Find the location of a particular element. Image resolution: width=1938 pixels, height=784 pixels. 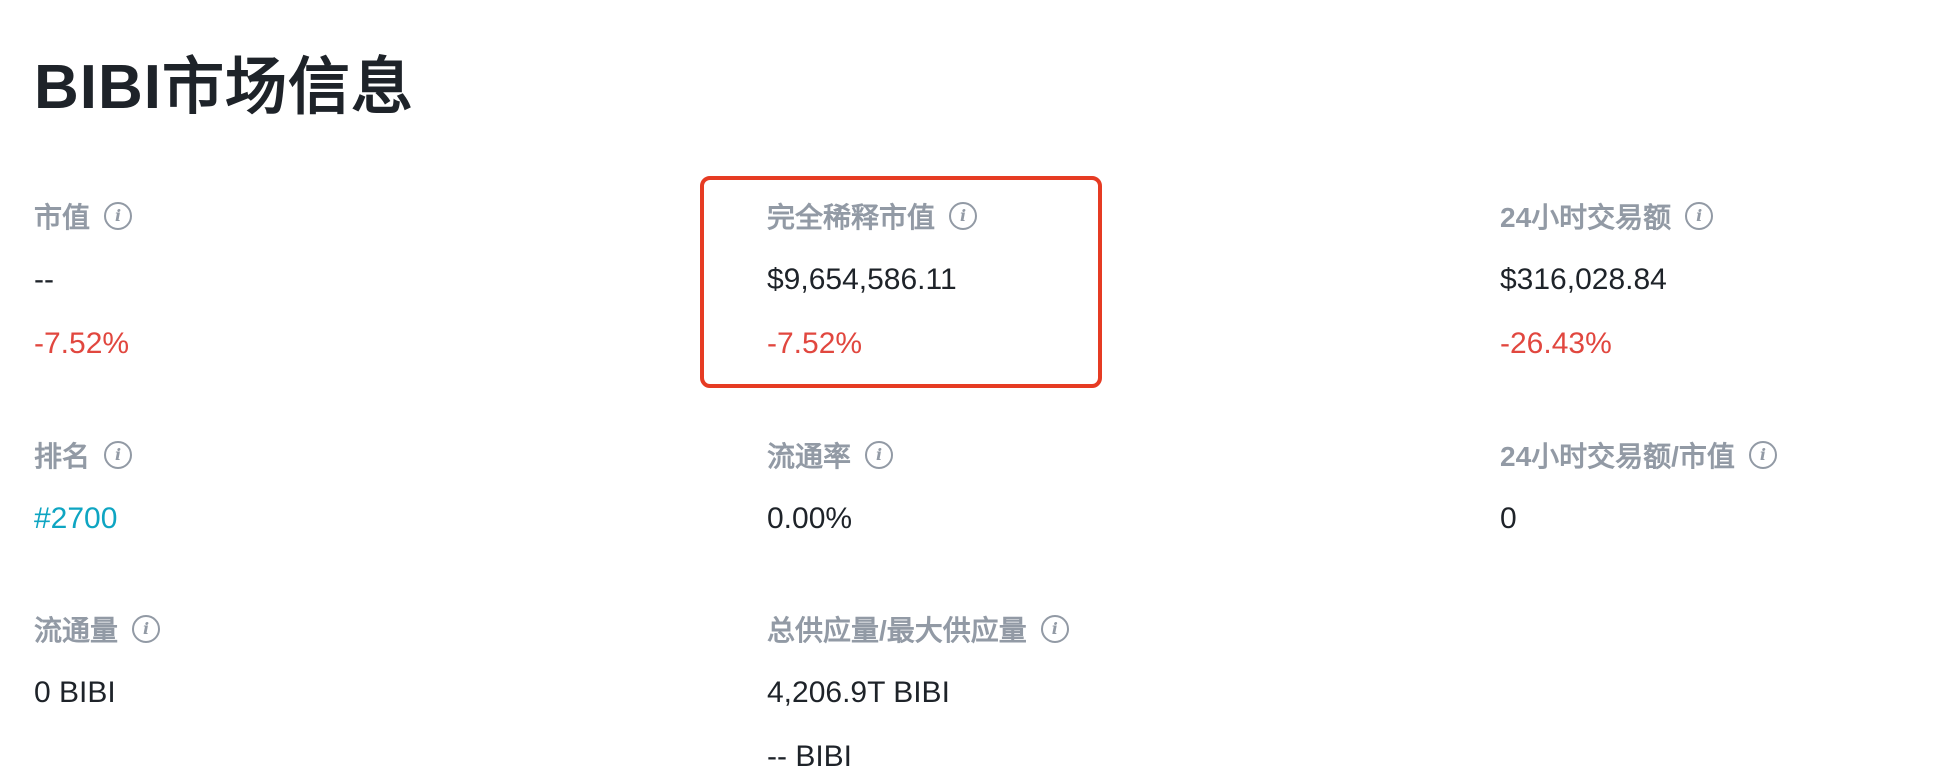

supply-label: 总供应量/最大供应量 is located at coordinates (897, 630).